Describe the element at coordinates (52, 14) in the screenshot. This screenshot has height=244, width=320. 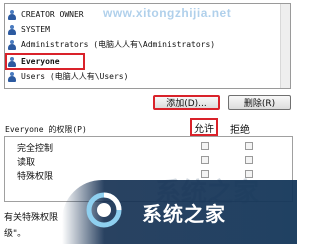
I see `user-name: CREATOR OWNER` at that location.